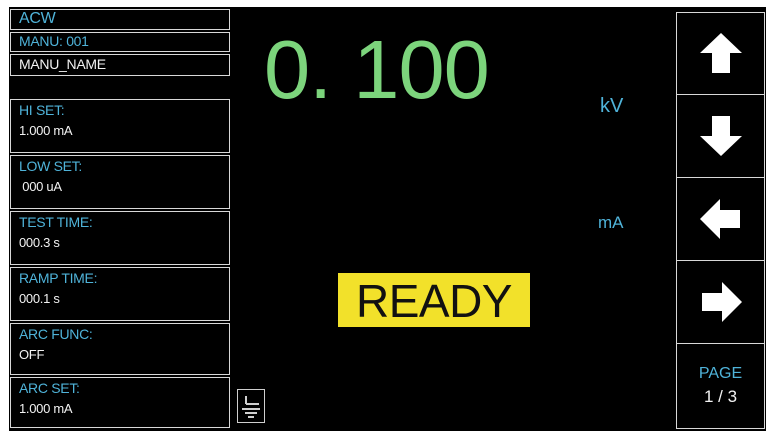 The height and width of the screenshot is (435, 773). Describe the element at coordinates (62, 64) in the screenshot. I see `manu-name: MANU_NAME` at that location.